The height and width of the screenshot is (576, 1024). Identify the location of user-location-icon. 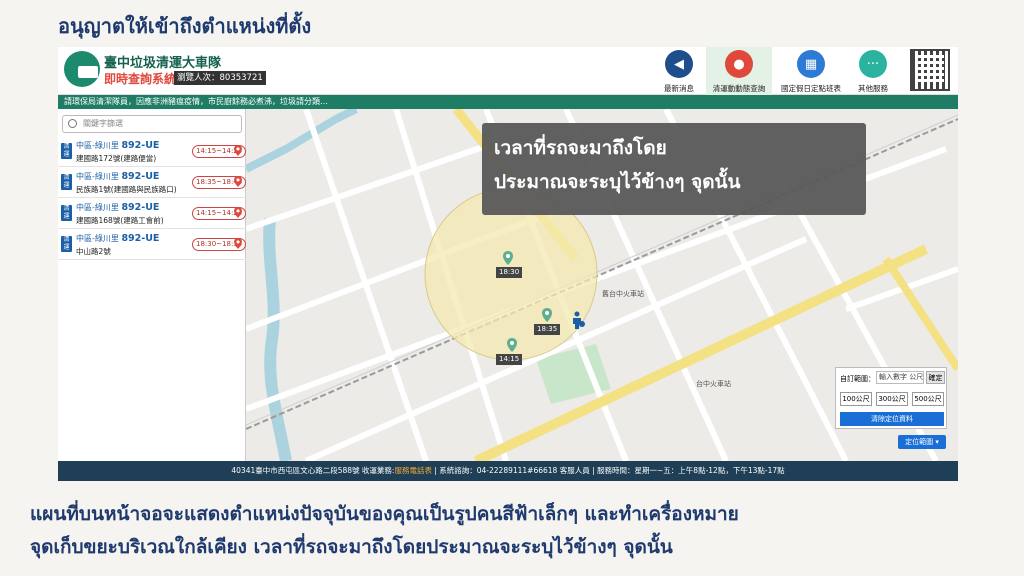
(578, 320).